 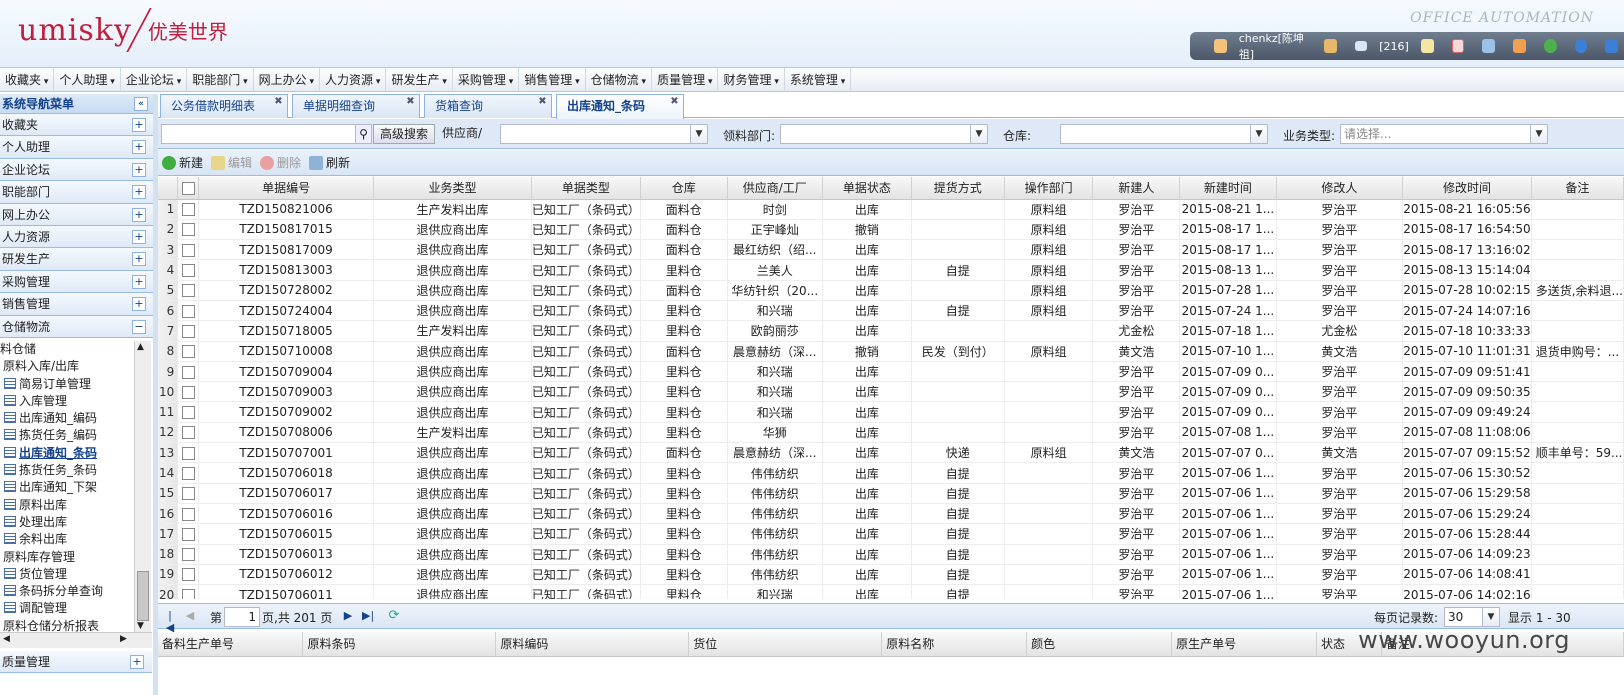 What do you see at coordinates (1164, 134) in the screenshot?
I see `warehouse-select: ▼` at bounding box center [1164, 134].